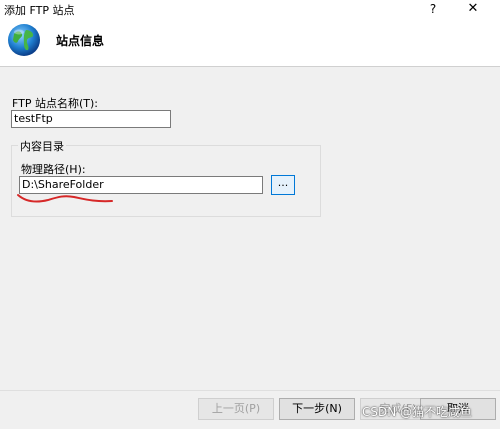  Describe the element at coordinates (250, 42) in the screenshot. I see `wizard-header: 站点信息` at that location.